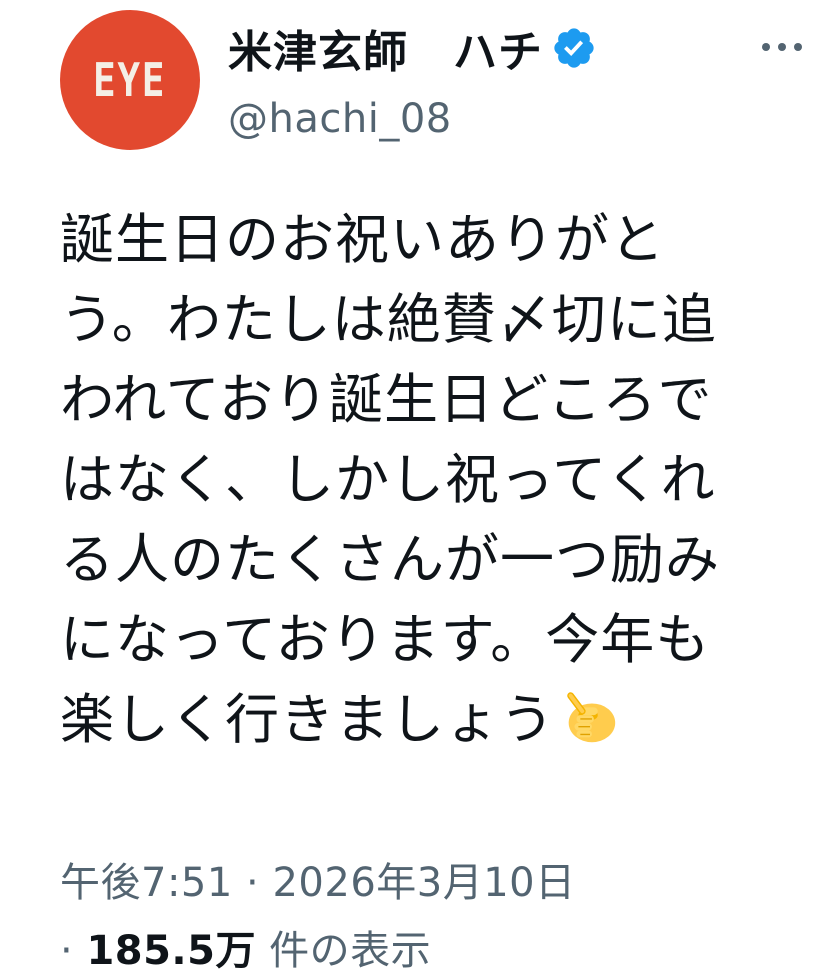 Image resolution: width=840 pixels, height=978 pixels. I want to click on views-row: · 185.5万 件の表示, so click(245, 947).